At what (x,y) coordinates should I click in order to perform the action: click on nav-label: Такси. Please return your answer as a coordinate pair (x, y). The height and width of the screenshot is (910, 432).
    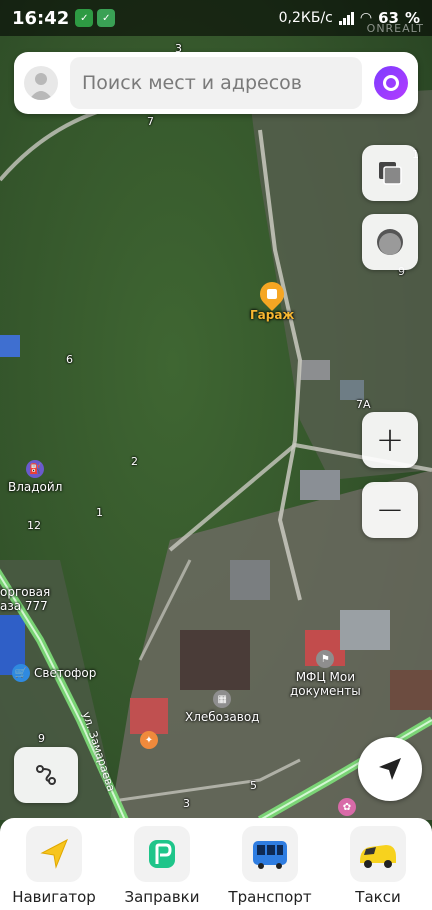
    Looking at the image, I should click on (378, 897).